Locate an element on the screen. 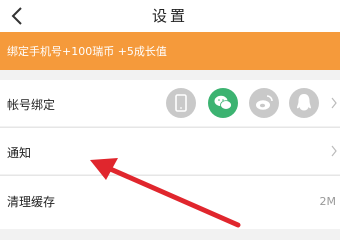 The width and height of the screenshot is (340, 240). cache-size-value: 2M is located at coordinates (328, 201).